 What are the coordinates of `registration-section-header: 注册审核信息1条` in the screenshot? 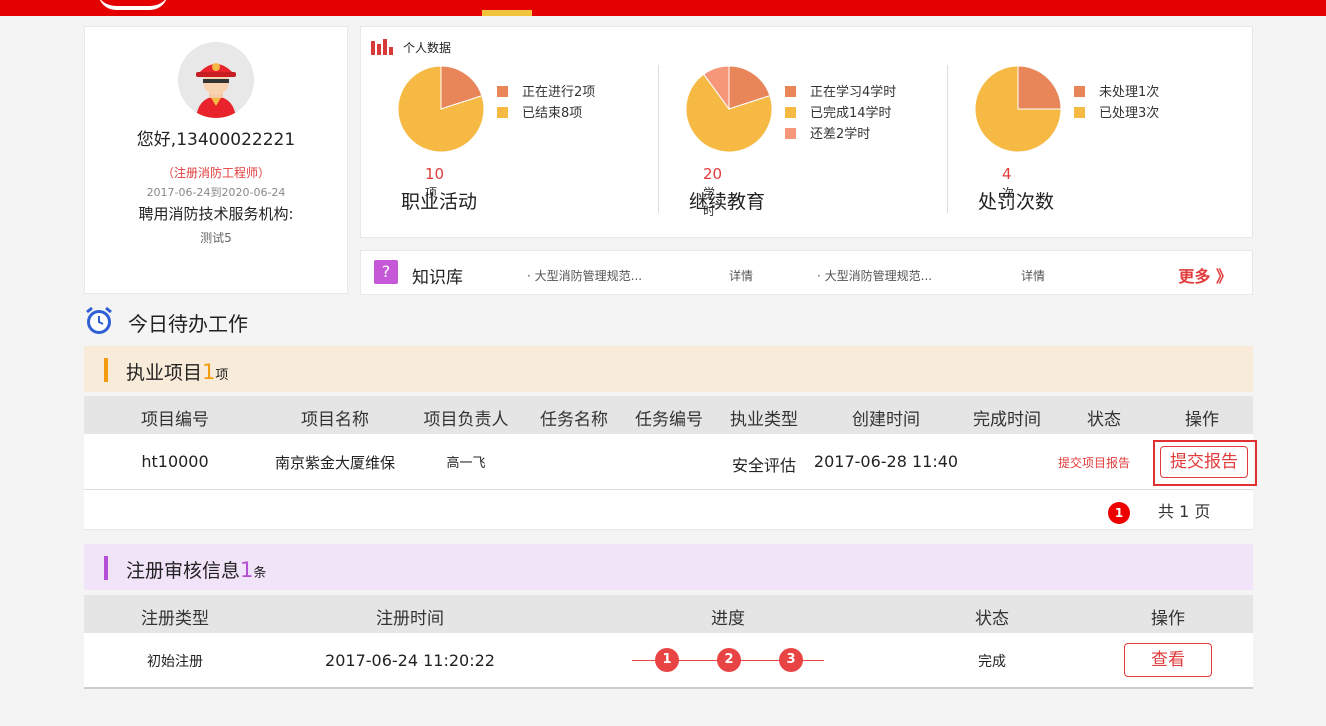 It's located at (668, 567).